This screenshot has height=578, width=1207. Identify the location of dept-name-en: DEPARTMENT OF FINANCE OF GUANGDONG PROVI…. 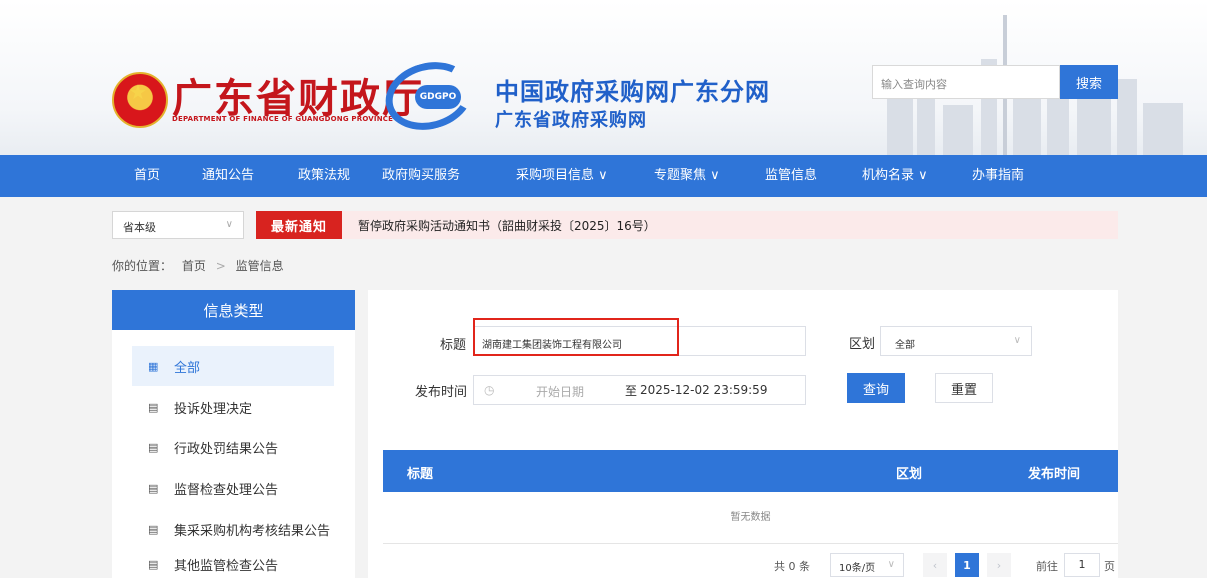
(283, 119).